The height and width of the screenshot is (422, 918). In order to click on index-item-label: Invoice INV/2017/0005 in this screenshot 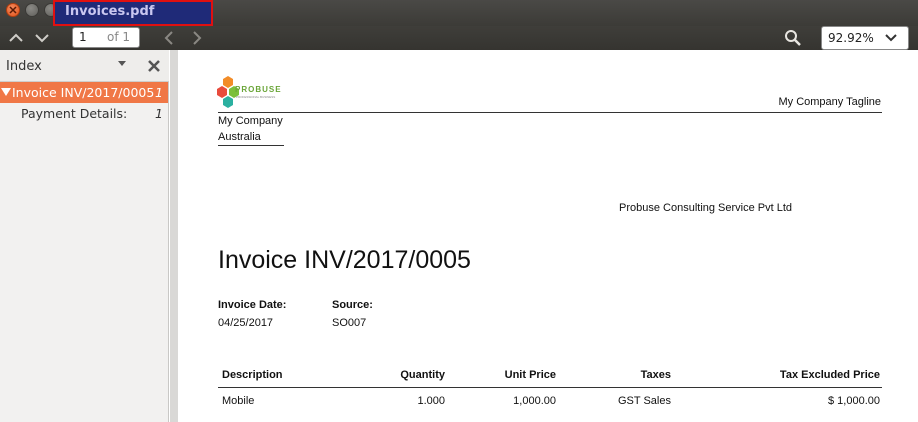, I will do `click(83, 92)`.